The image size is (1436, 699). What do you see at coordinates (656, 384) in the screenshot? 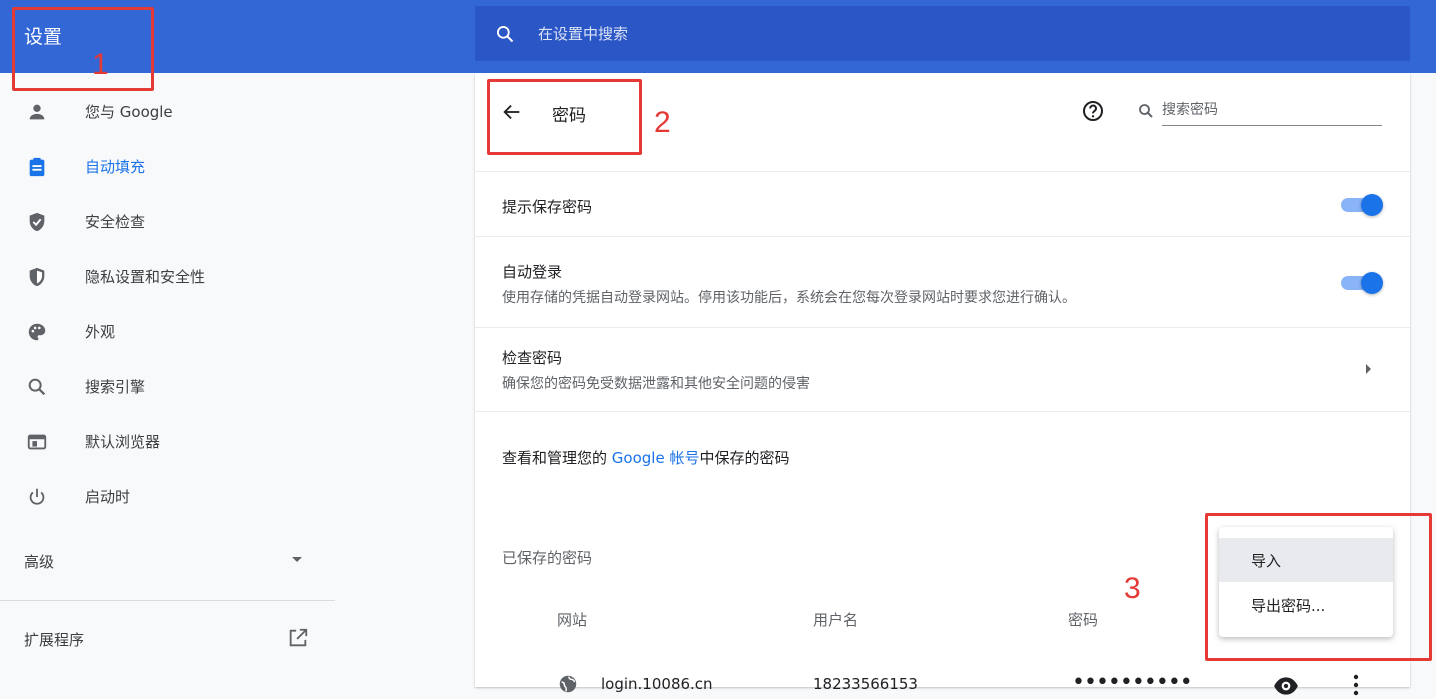
I see `check-passwords-description: 确保您的密码免受数据泄露和其他安全问题的侵害` at bounding box center [656, 384].